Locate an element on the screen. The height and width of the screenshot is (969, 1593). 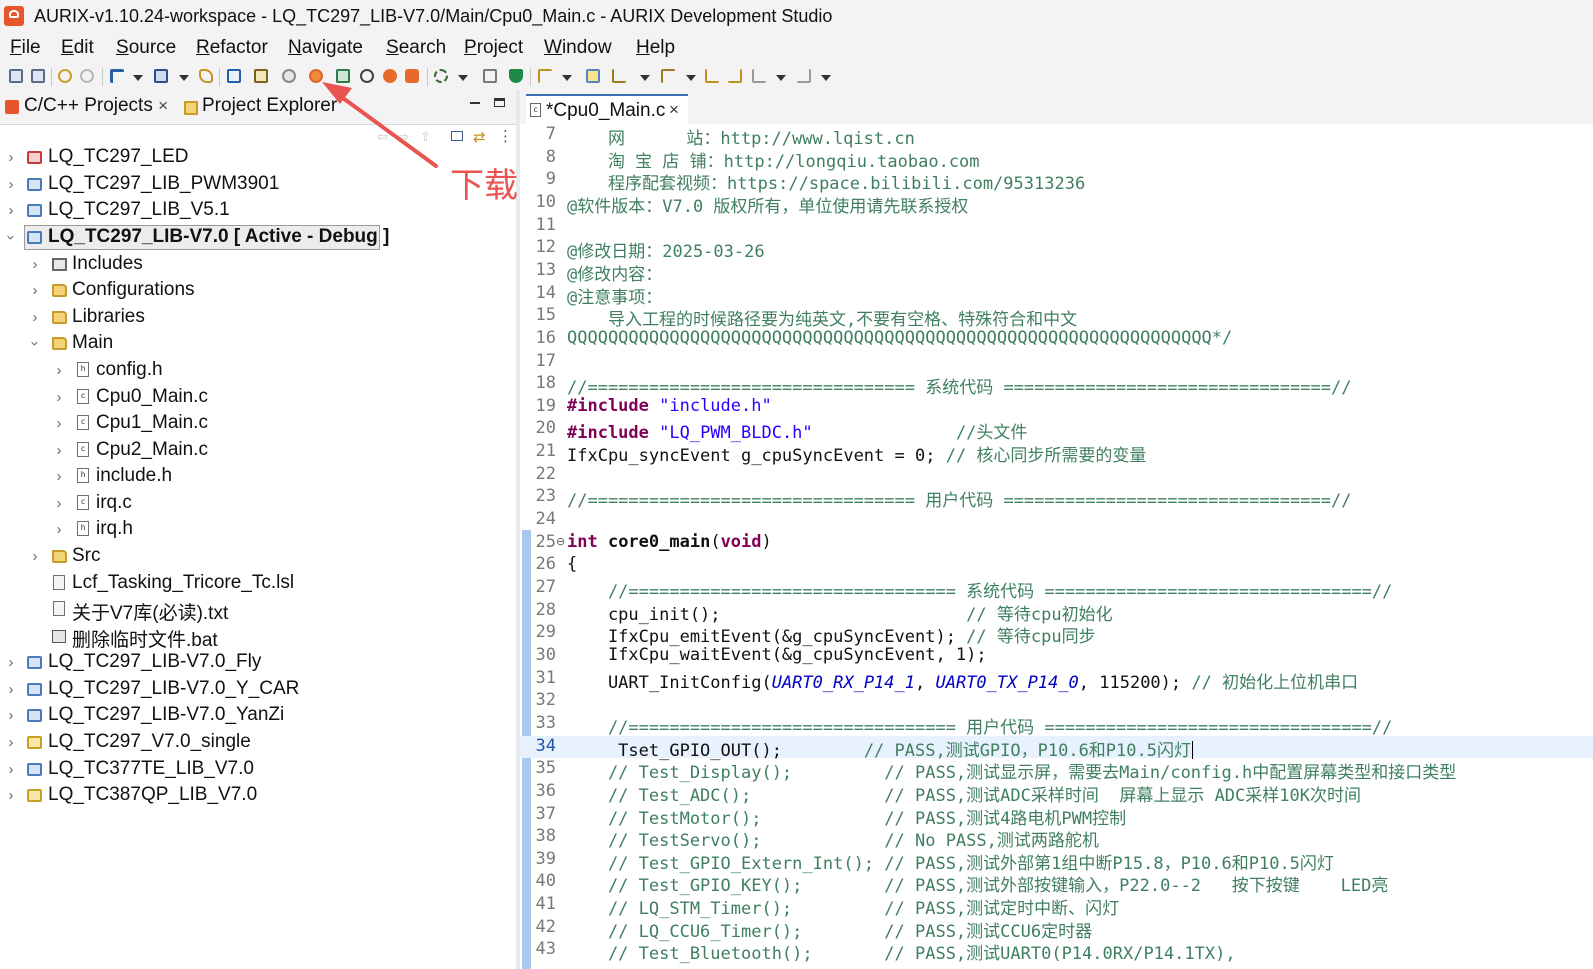
code-line: 30 IfxCpu_waitEvent(&g_cpuSyncEvent, 1); is located at coordinates (1056, 656).